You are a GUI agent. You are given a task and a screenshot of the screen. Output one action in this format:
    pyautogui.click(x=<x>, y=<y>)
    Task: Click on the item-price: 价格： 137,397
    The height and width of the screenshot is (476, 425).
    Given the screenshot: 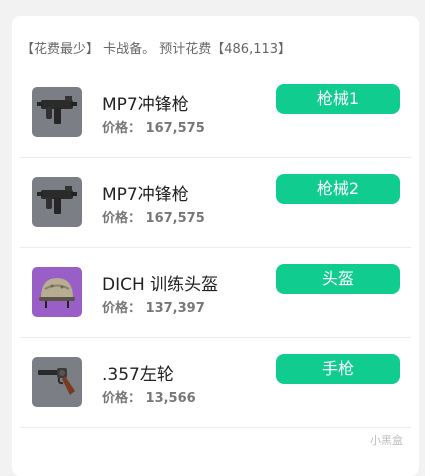 What is the action you would take?
    pyautogui.click(x=153, y=308)
    